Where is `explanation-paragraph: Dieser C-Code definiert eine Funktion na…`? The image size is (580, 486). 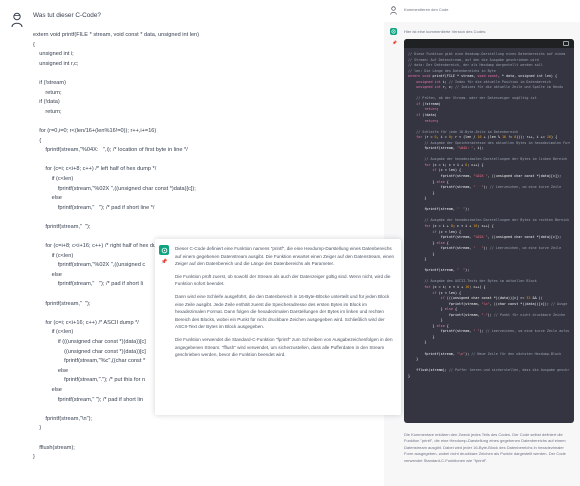 explanation-paragraph: Dieser C-Code definiert eine Funktion na… is located at coordinates (285, 256).